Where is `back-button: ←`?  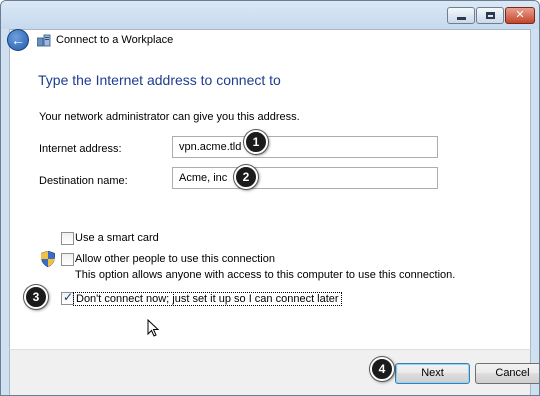
back-button: ← is located at coordinates (18, 40).